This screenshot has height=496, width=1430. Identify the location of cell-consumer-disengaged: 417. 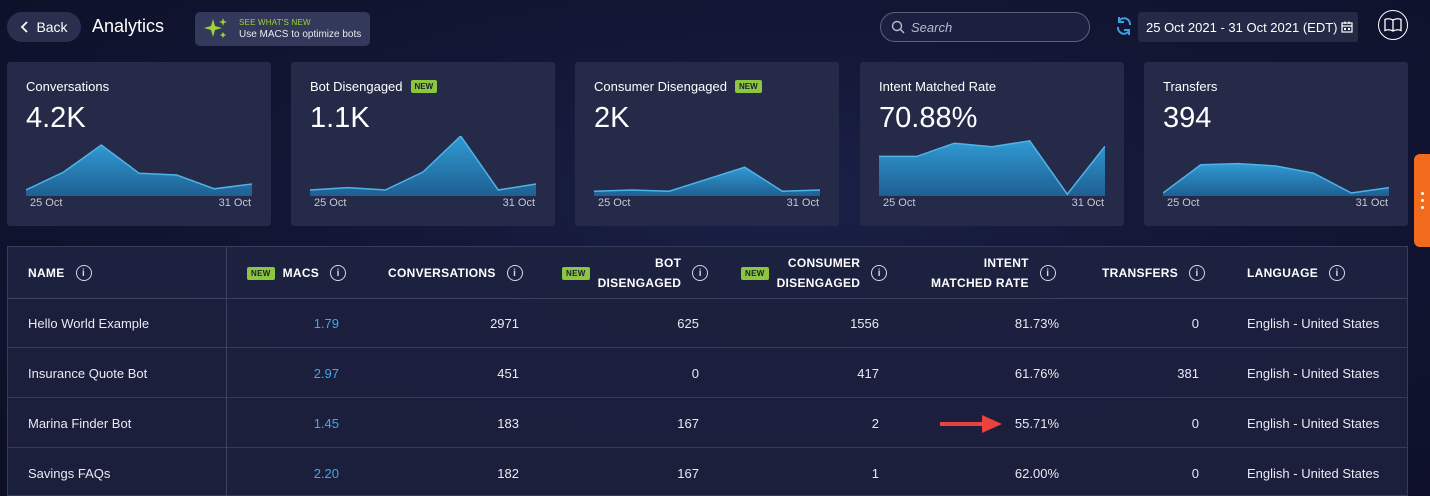
(868, 373).